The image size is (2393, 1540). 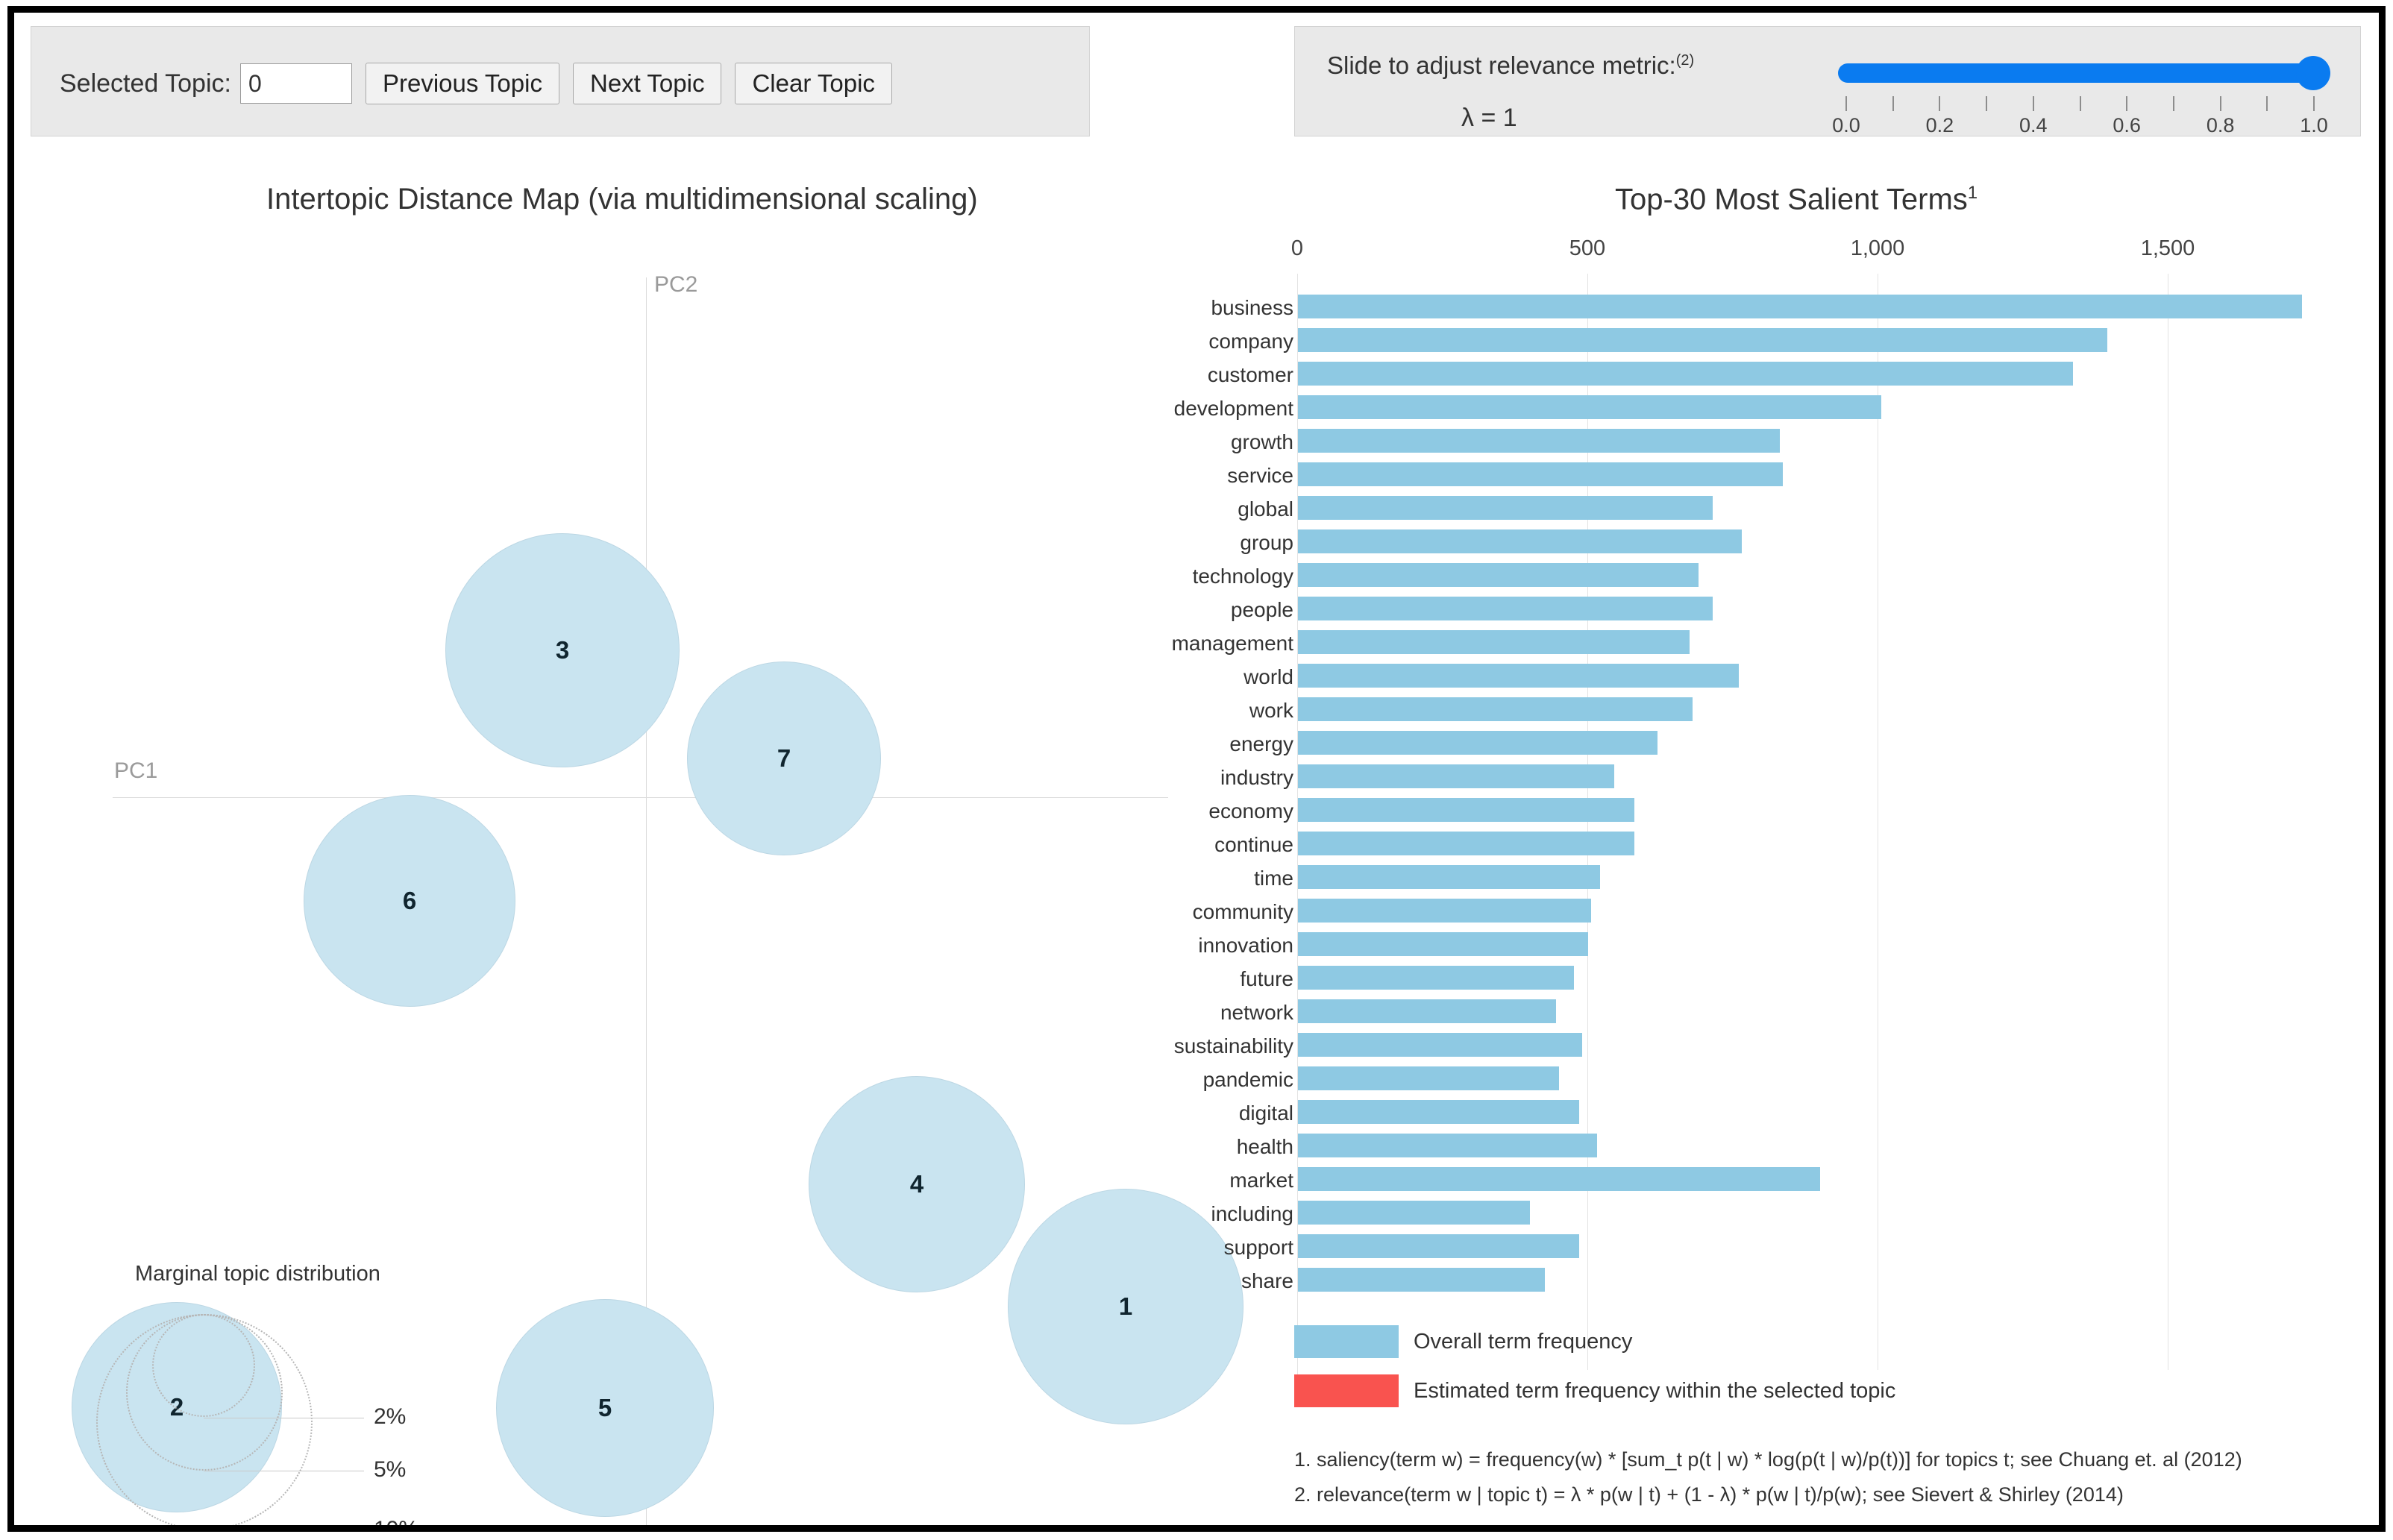 What do you see at coordinates (1519, 676) in the screenshot?
I see `term-bar-world` at bounding box center [1519, 676].